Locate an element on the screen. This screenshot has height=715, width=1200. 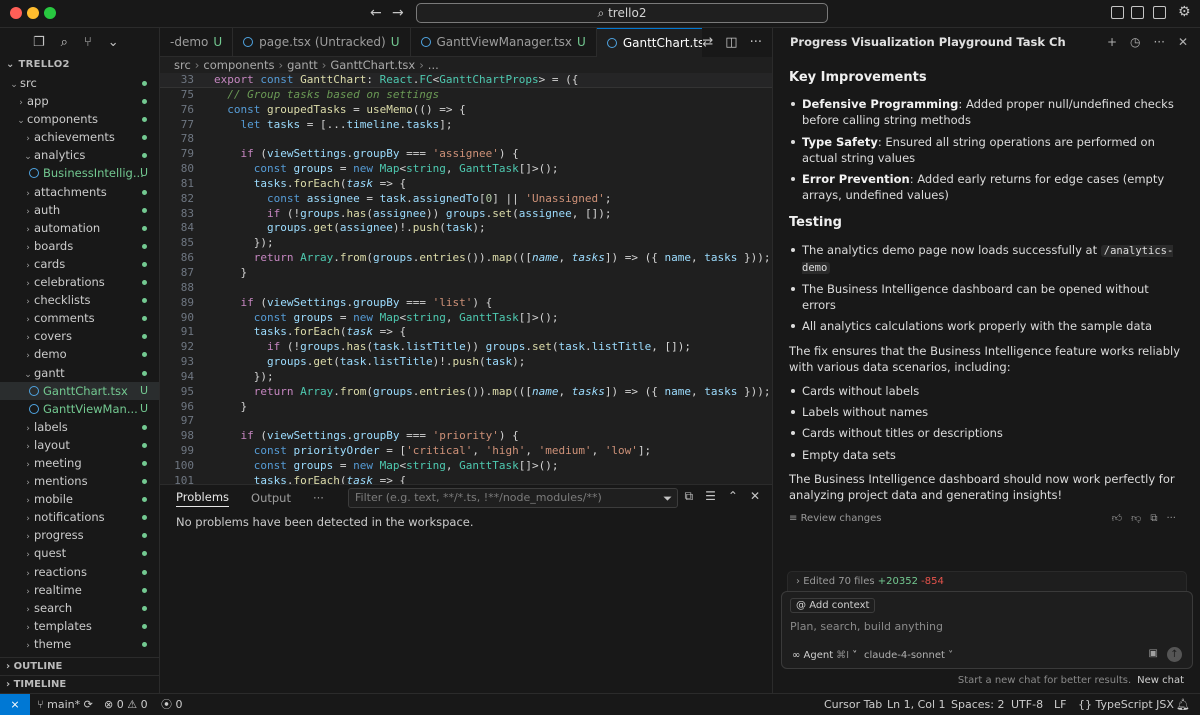
file-item: GanttChart.tsx U is located at coordinates (79, 390).